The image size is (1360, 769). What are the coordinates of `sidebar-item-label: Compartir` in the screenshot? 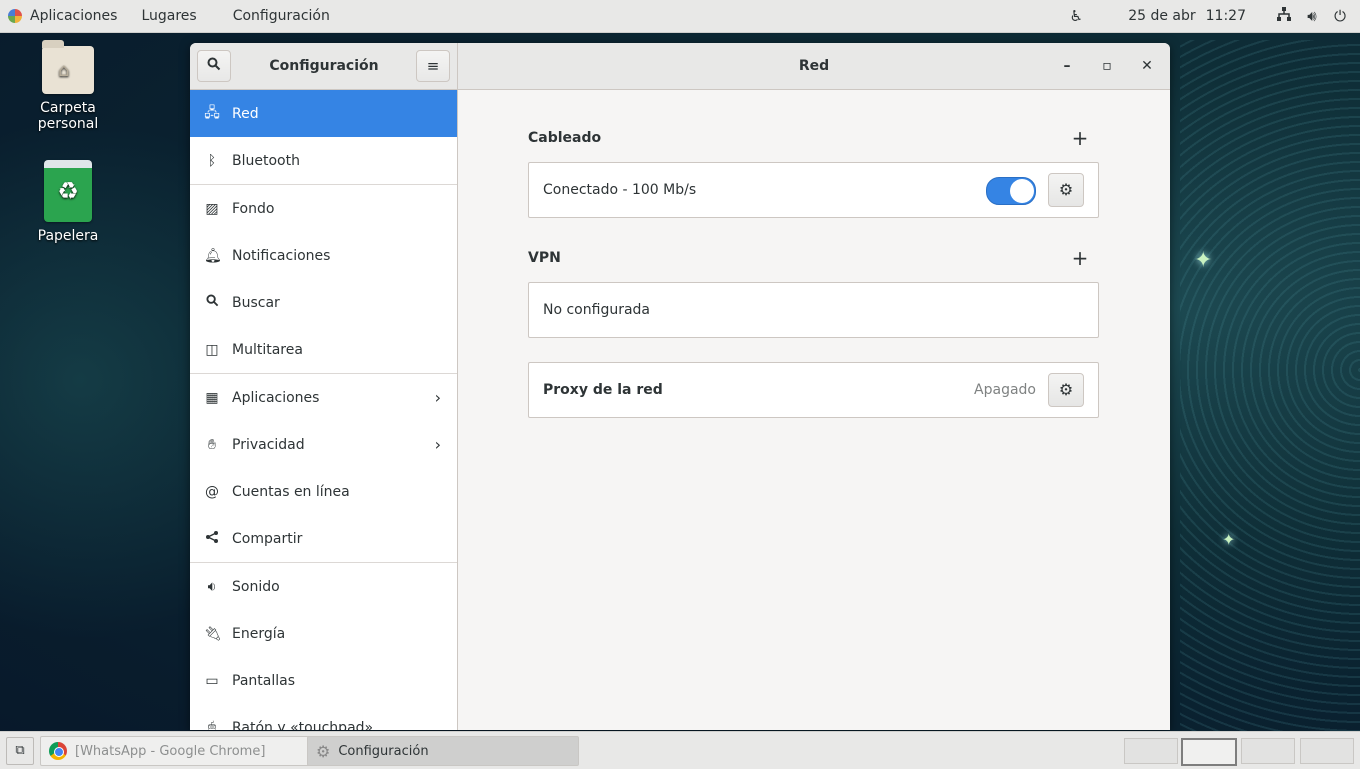 It's located at (267, 538).